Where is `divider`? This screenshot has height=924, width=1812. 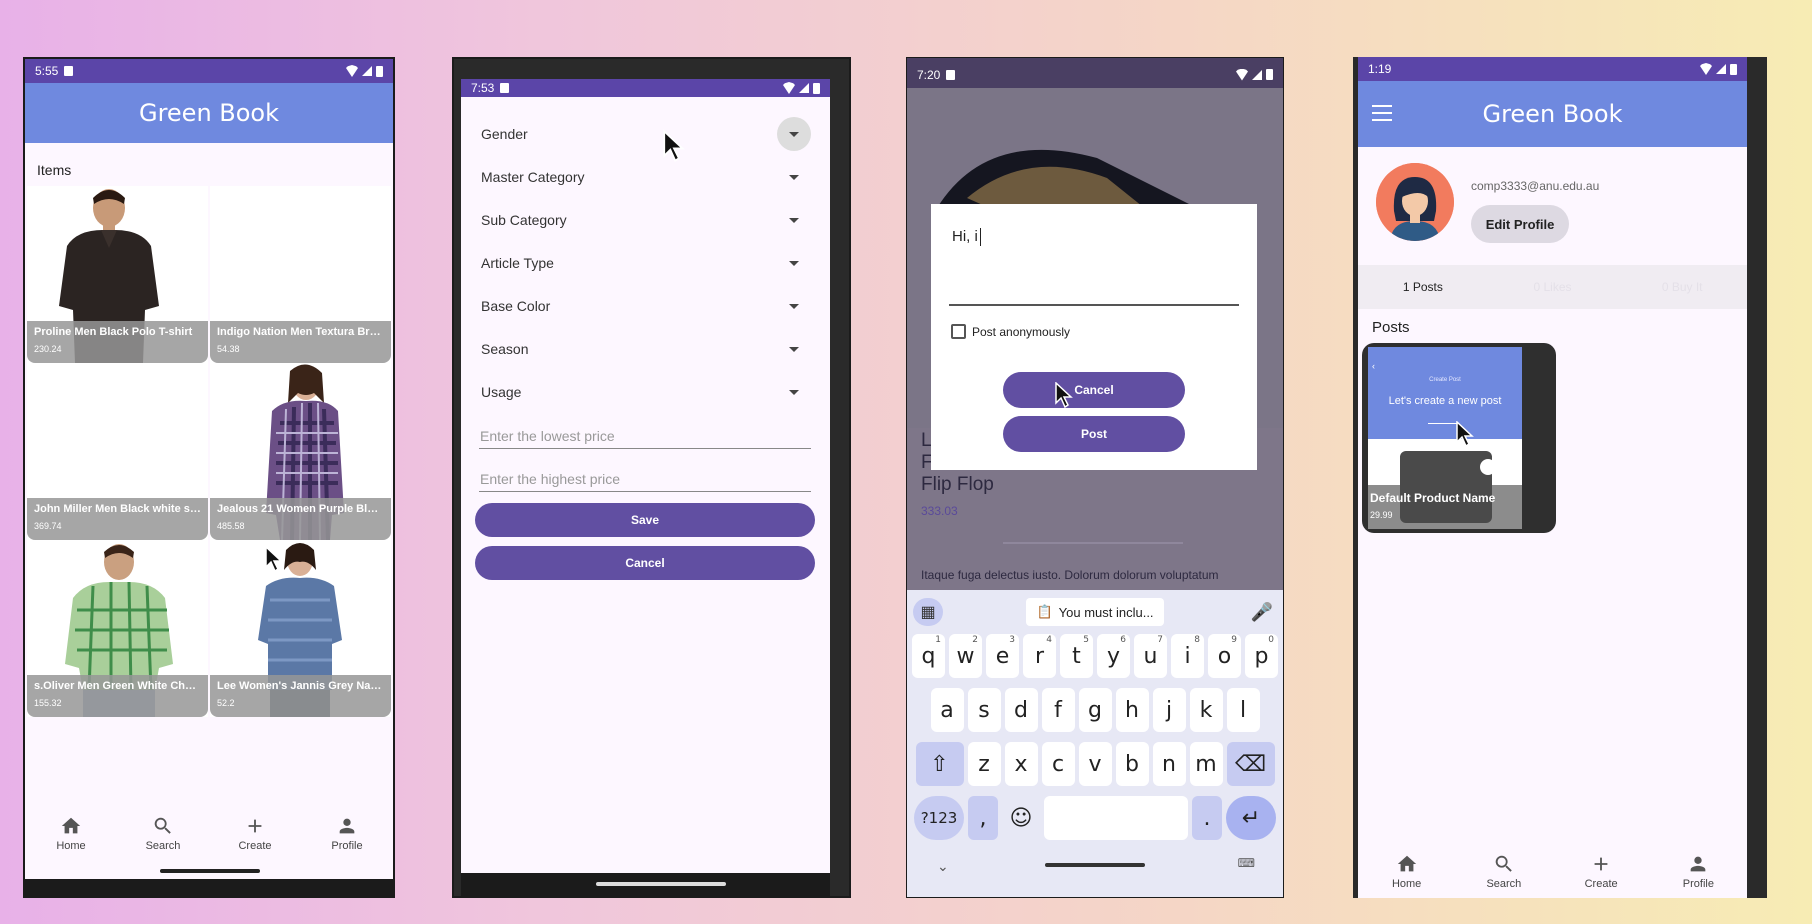 divider is located at coordinates (1093, 543).